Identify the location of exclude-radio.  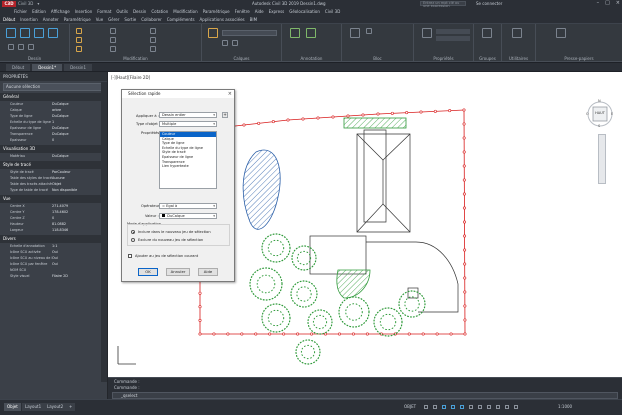
(133, 240).